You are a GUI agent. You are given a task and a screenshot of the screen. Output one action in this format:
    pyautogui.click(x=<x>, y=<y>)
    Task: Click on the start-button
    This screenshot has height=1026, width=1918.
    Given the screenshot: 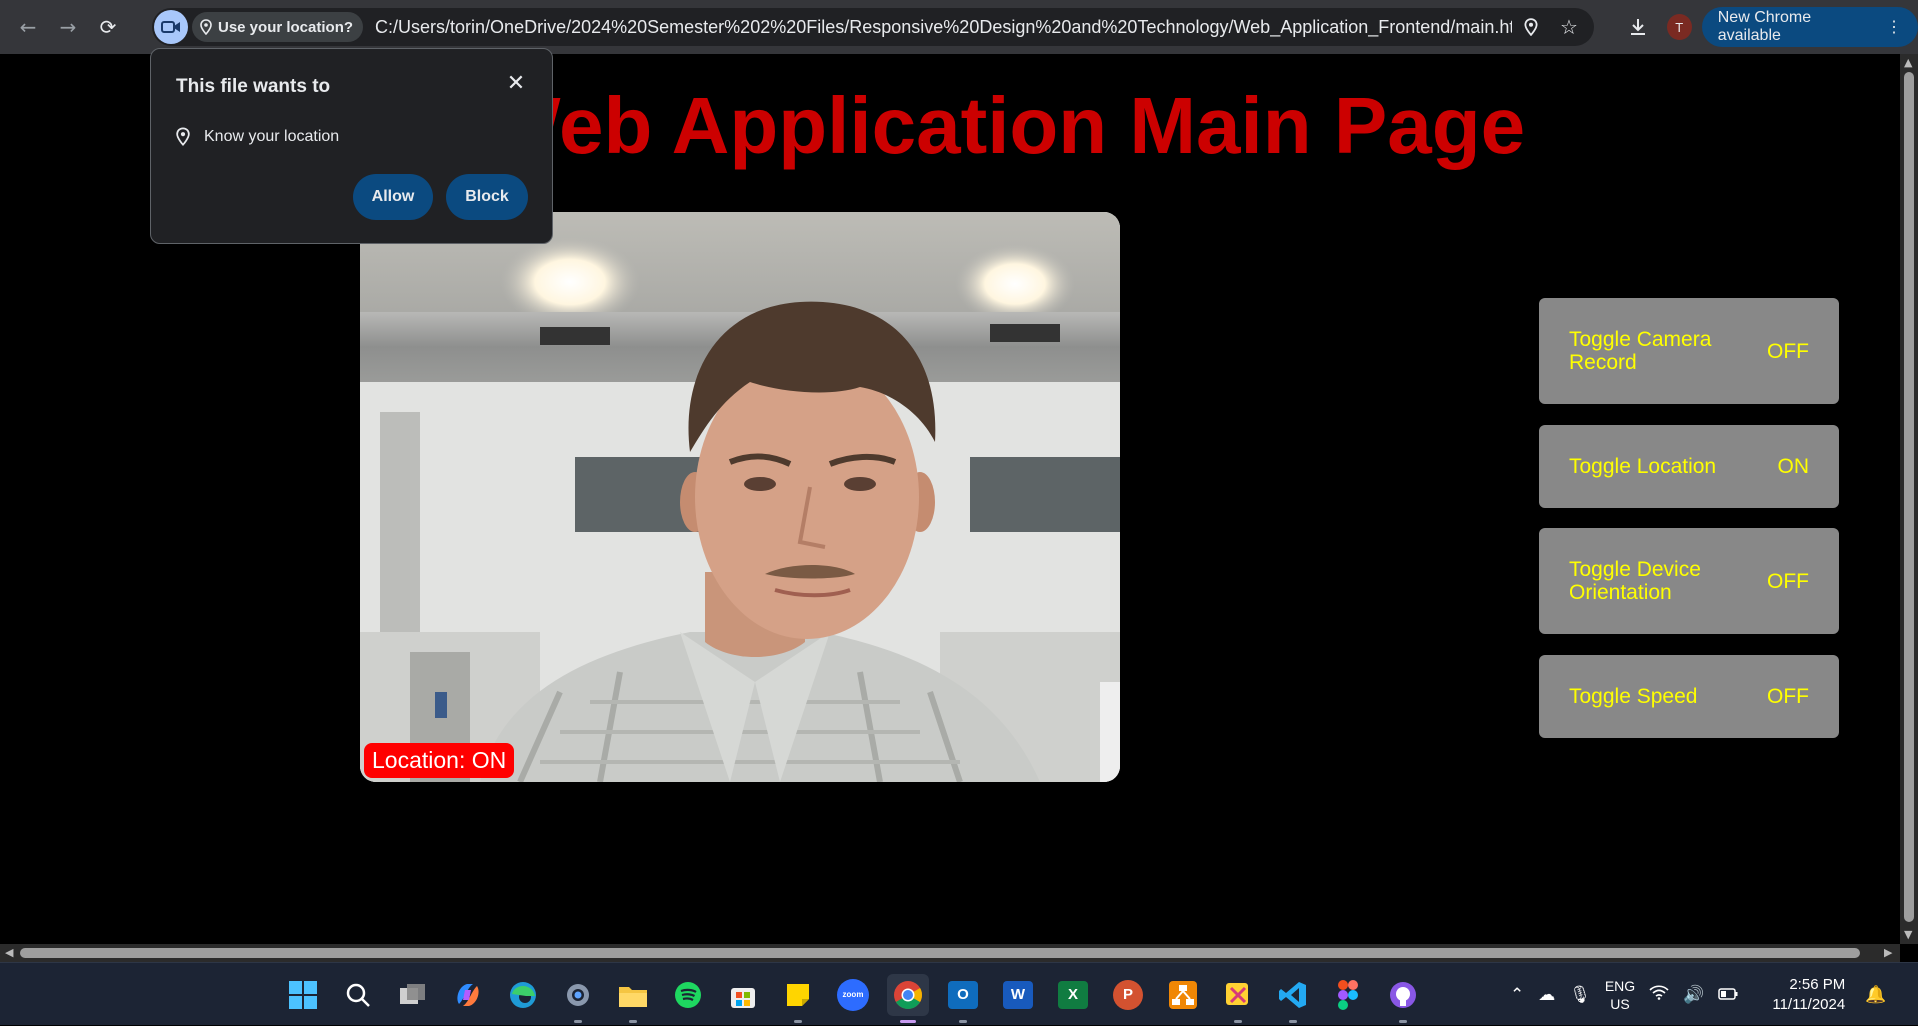 What is the action you would take?
    pyautogui.click(x=303, y=995)
    